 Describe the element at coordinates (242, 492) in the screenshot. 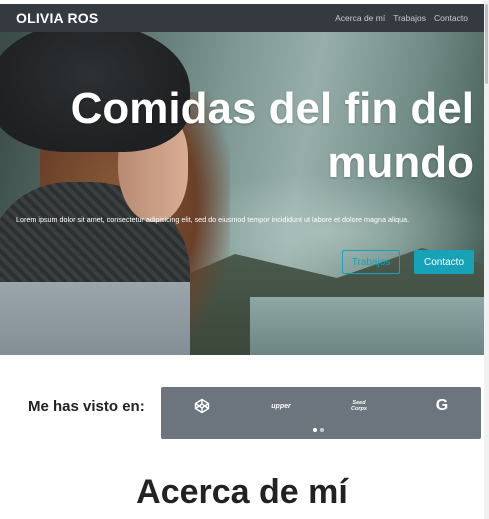

I see `about-section-title: Acerca de mí` at that location.